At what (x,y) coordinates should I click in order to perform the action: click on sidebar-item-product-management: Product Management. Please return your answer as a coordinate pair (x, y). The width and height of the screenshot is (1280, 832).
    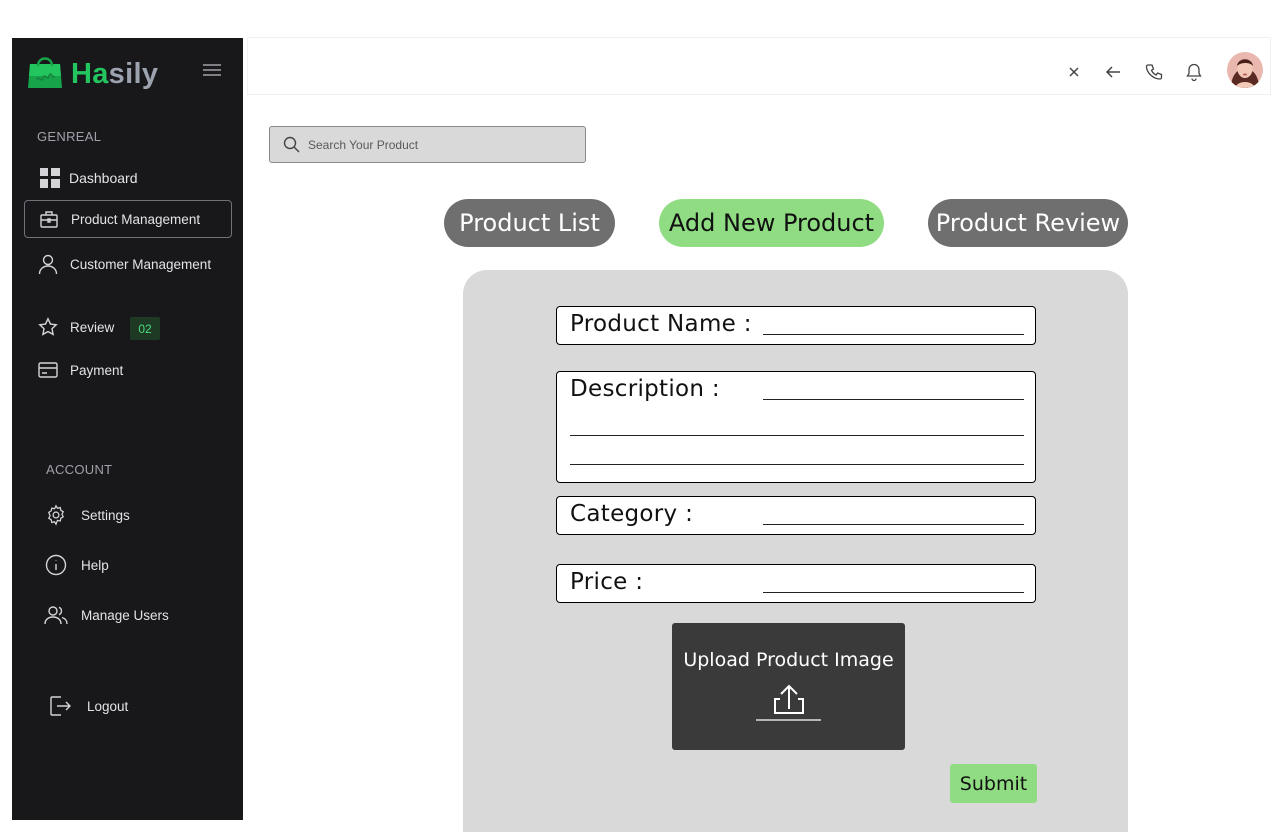
    Looking at the image, I should click on (128, 219).